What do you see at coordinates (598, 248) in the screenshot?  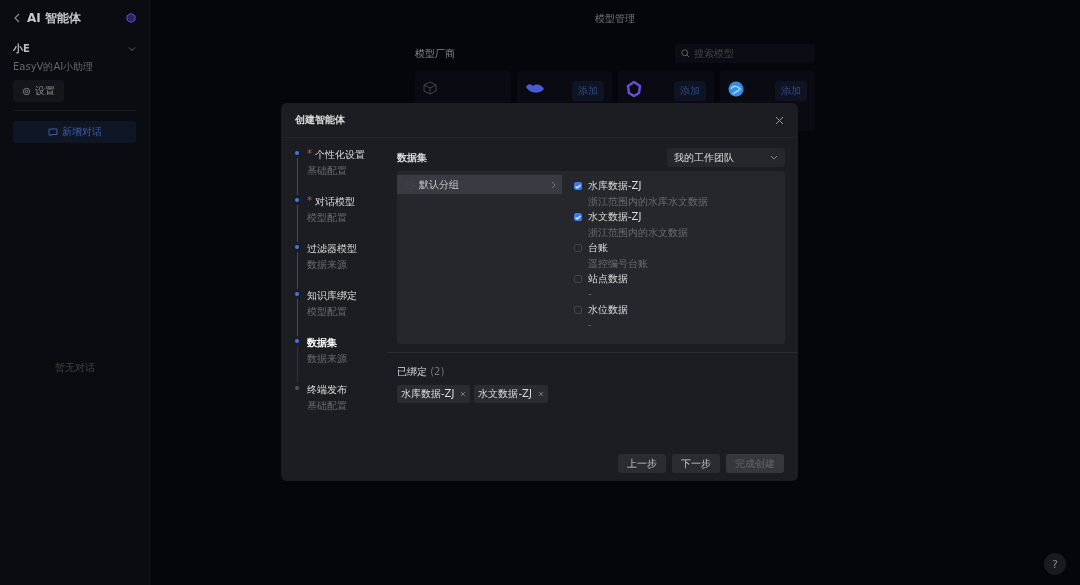 I see `dataset-name: 台账` at bounding box center [598, 248].